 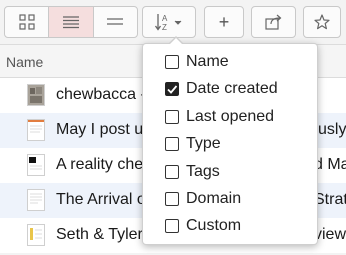 I want to click on add-button: +, so click(x=224, y=22).